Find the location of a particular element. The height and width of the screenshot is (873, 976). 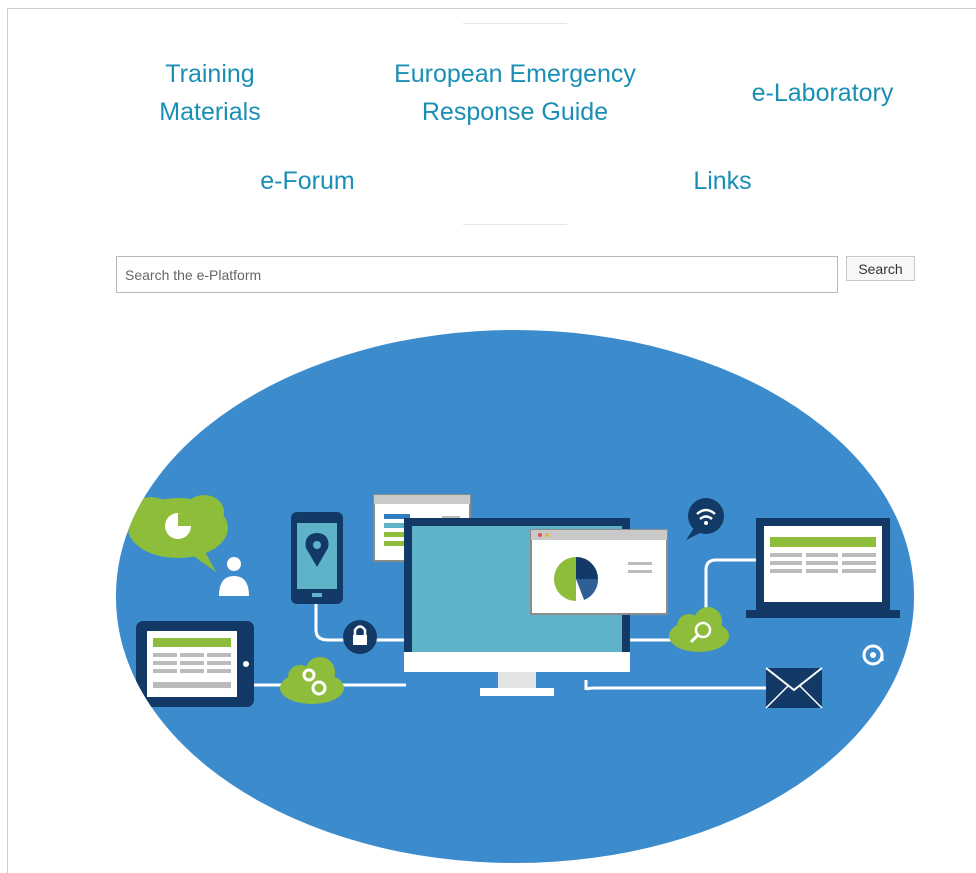

nav-link-e-laboratory: e-Laboratory is located at coordinates (822, 93).